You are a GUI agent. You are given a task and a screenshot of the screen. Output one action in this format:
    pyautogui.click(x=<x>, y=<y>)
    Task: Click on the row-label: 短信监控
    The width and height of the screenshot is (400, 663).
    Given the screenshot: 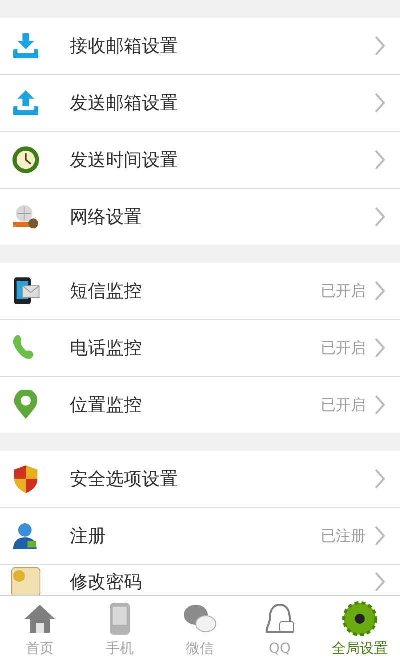 What is the action you would take?
    pyautogui.click(x=106, y=291)
    